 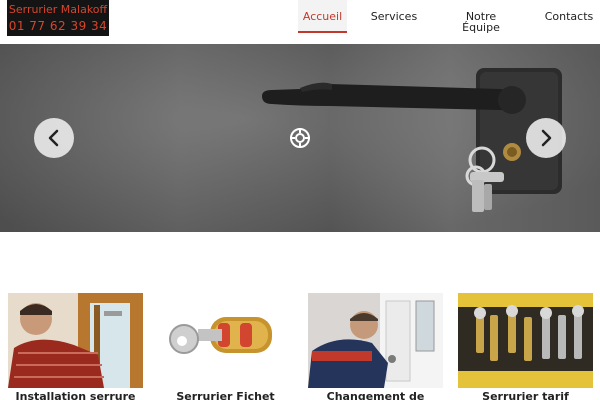 I want to click on nav-label-contacts: Contacts, so click(x=569, y=16).